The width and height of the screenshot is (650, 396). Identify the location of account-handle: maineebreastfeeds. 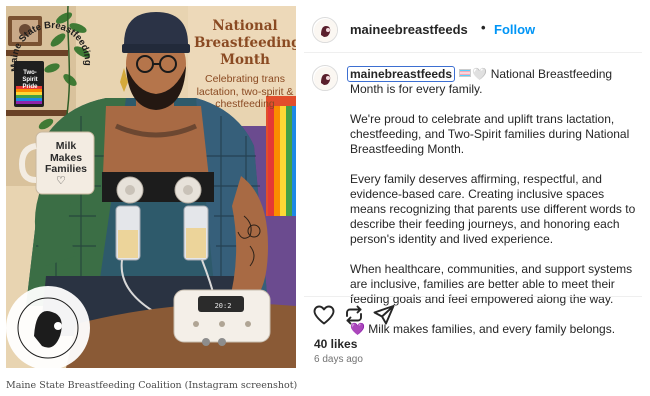
(409, 29).